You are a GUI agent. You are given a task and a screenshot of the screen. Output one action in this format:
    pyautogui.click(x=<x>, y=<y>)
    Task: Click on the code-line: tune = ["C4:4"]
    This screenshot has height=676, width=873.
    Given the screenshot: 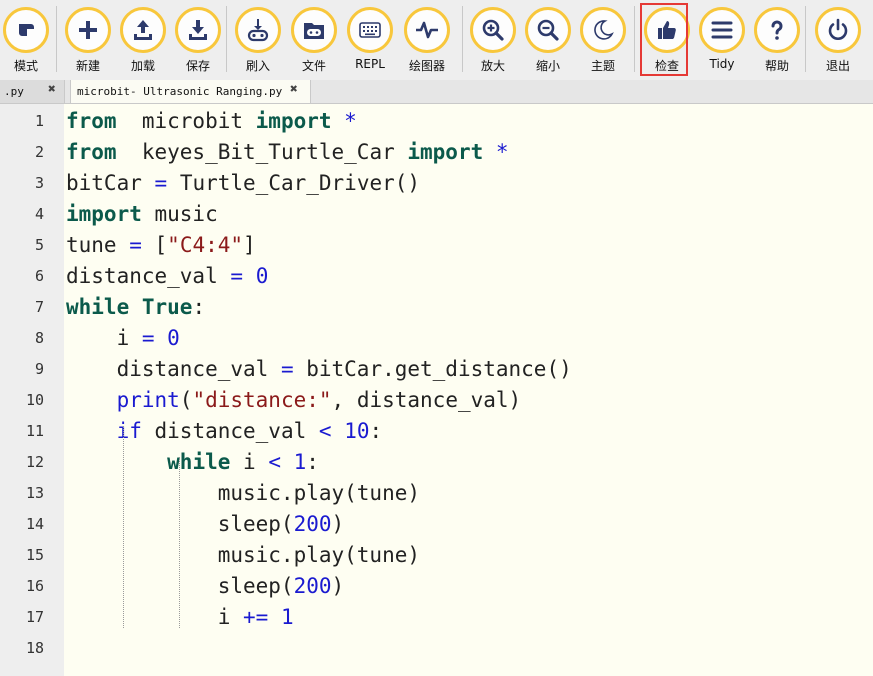 What is the action you would take?
    pyautogui.click(x=161, y=245)
    